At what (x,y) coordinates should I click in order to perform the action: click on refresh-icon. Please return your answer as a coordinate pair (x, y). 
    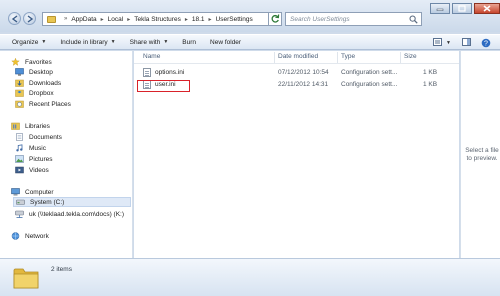
    Looking at the image, I should click on (275, 18).